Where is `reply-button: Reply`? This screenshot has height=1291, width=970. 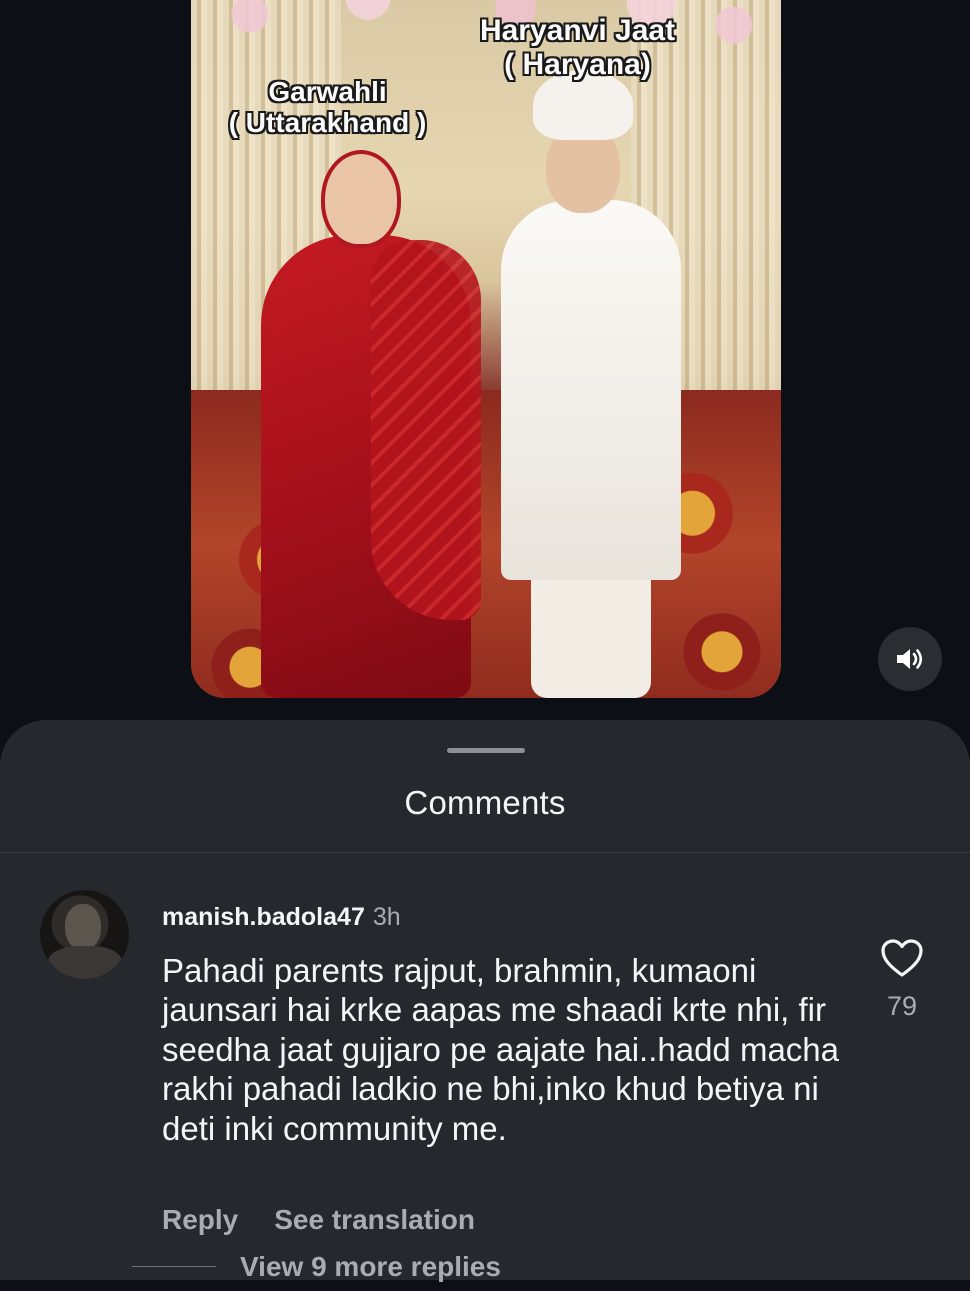 reply-button: Reply is located at coordinates (200, 1219).